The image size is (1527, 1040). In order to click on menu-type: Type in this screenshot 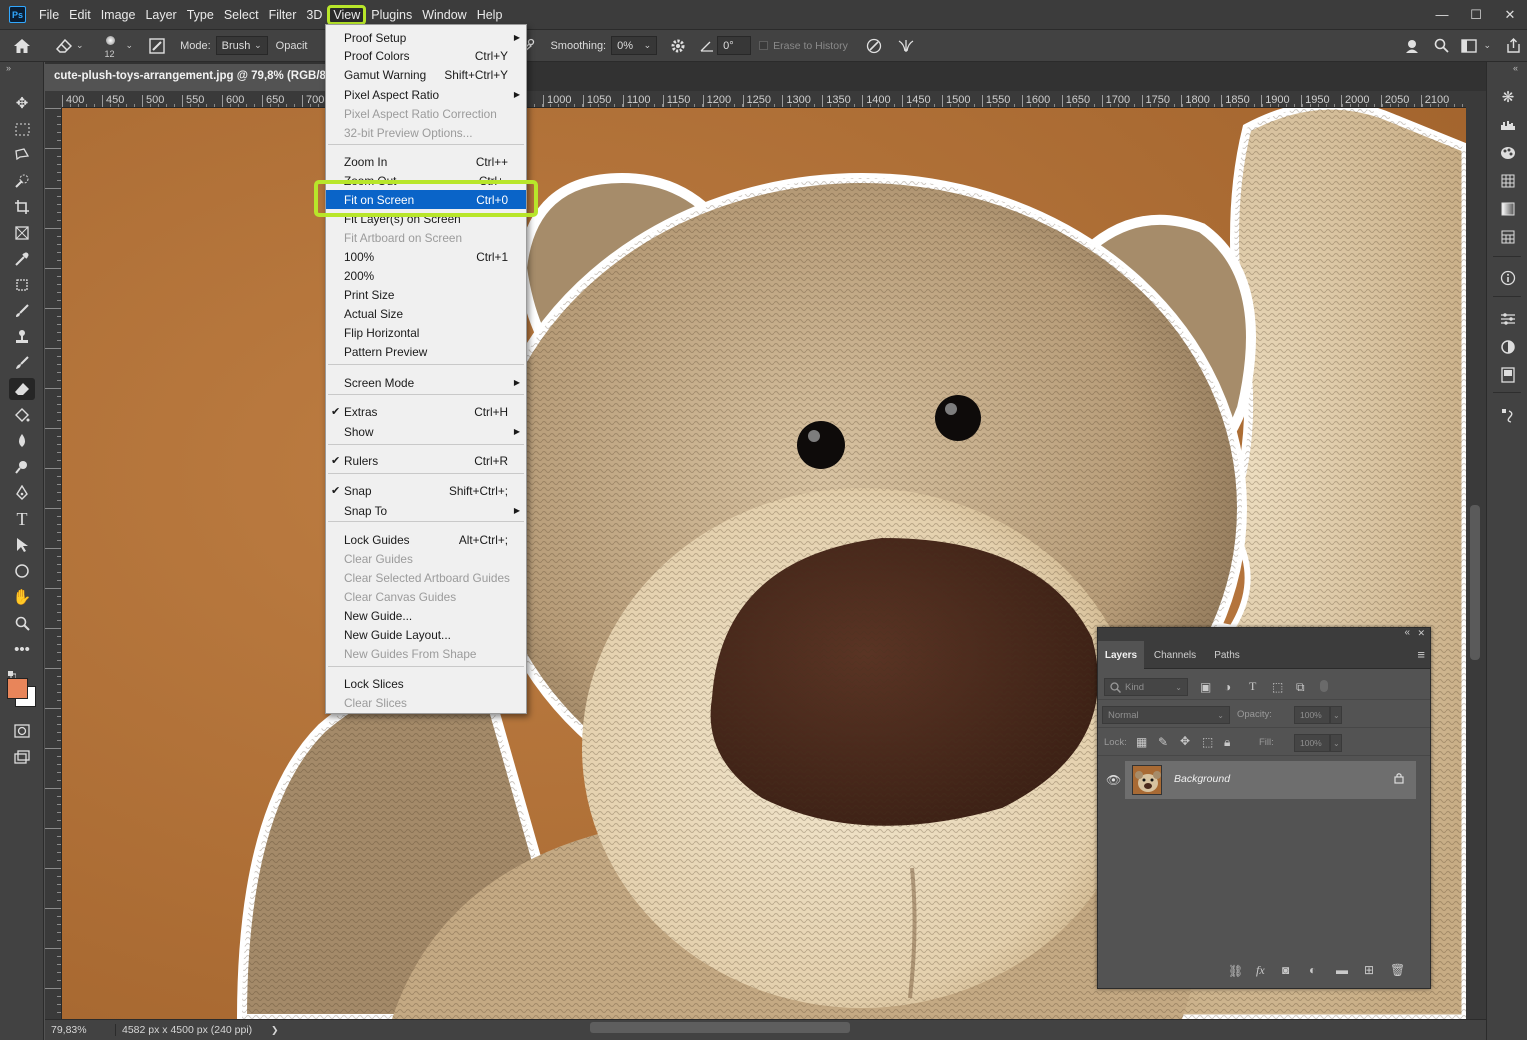, I will do `click(200, 15)`.